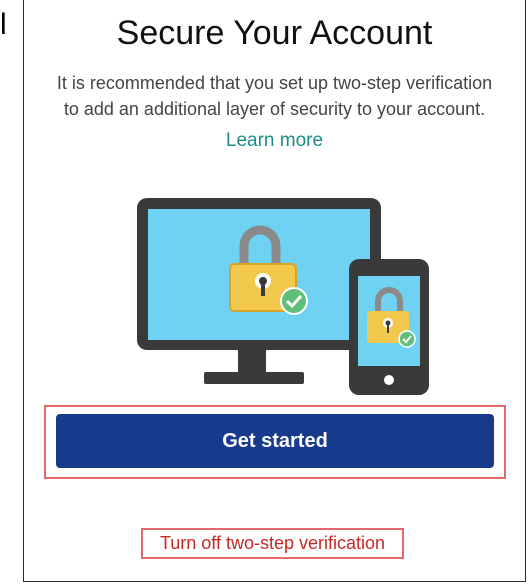 This screenshot has height=585, width=530. I want to click on check-icon, so click(294, 301).